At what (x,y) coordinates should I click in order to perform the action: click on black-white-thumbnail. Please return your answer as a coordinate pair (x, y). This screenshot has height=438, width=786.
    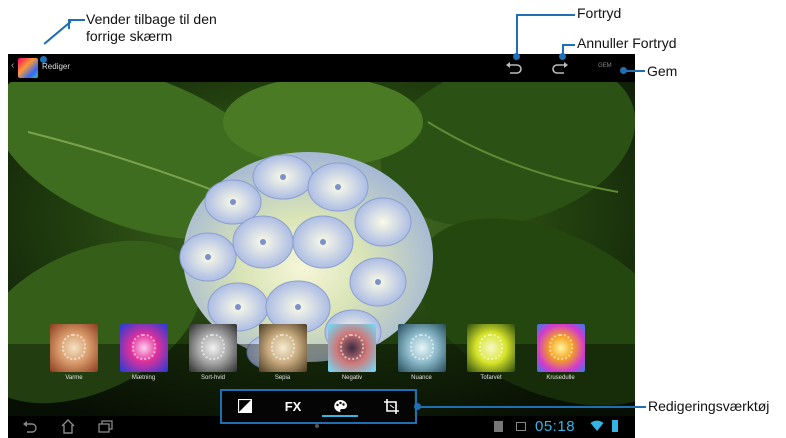
    Looking at the image, I should click on (213, 348).